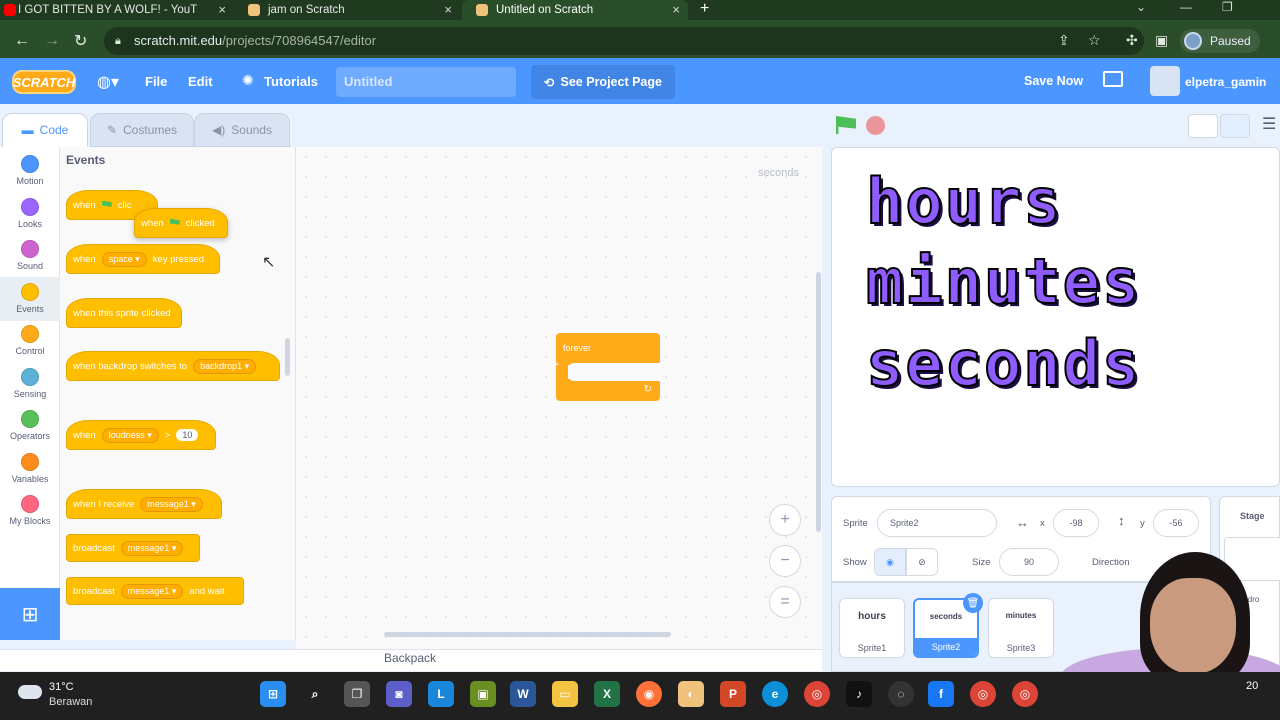 The width and height of the screenshot is (1280, 720). I want to click on profile-button: Paused, so click(1220, 41).